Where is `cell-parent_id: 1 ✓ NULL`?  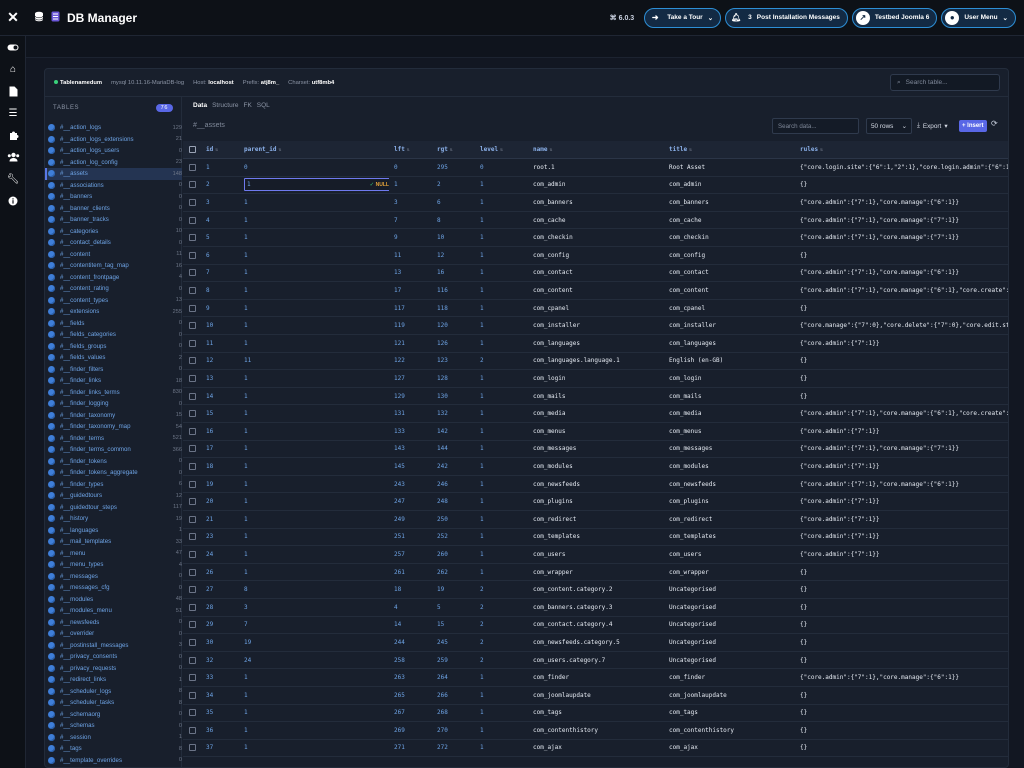 cell-parent_id: 1 ✓ NULL is located at coordinates (314, 185).